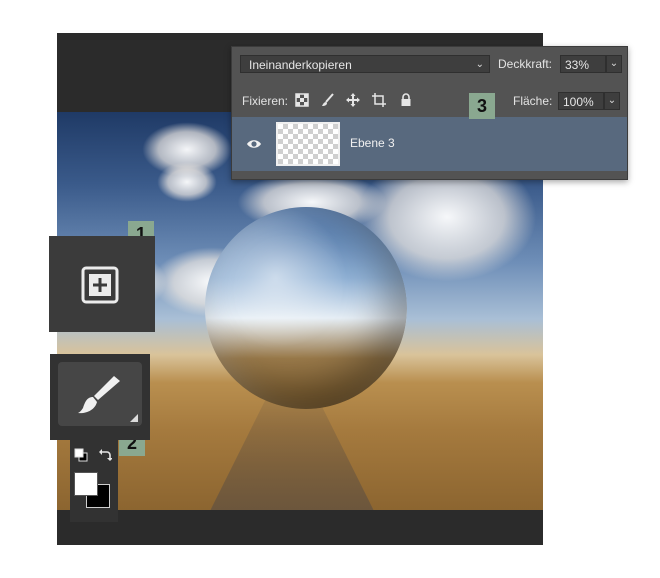  Describe the element at coordinates (86, 484) in the screenshot. I see `foreground-color-swatch` at that location.